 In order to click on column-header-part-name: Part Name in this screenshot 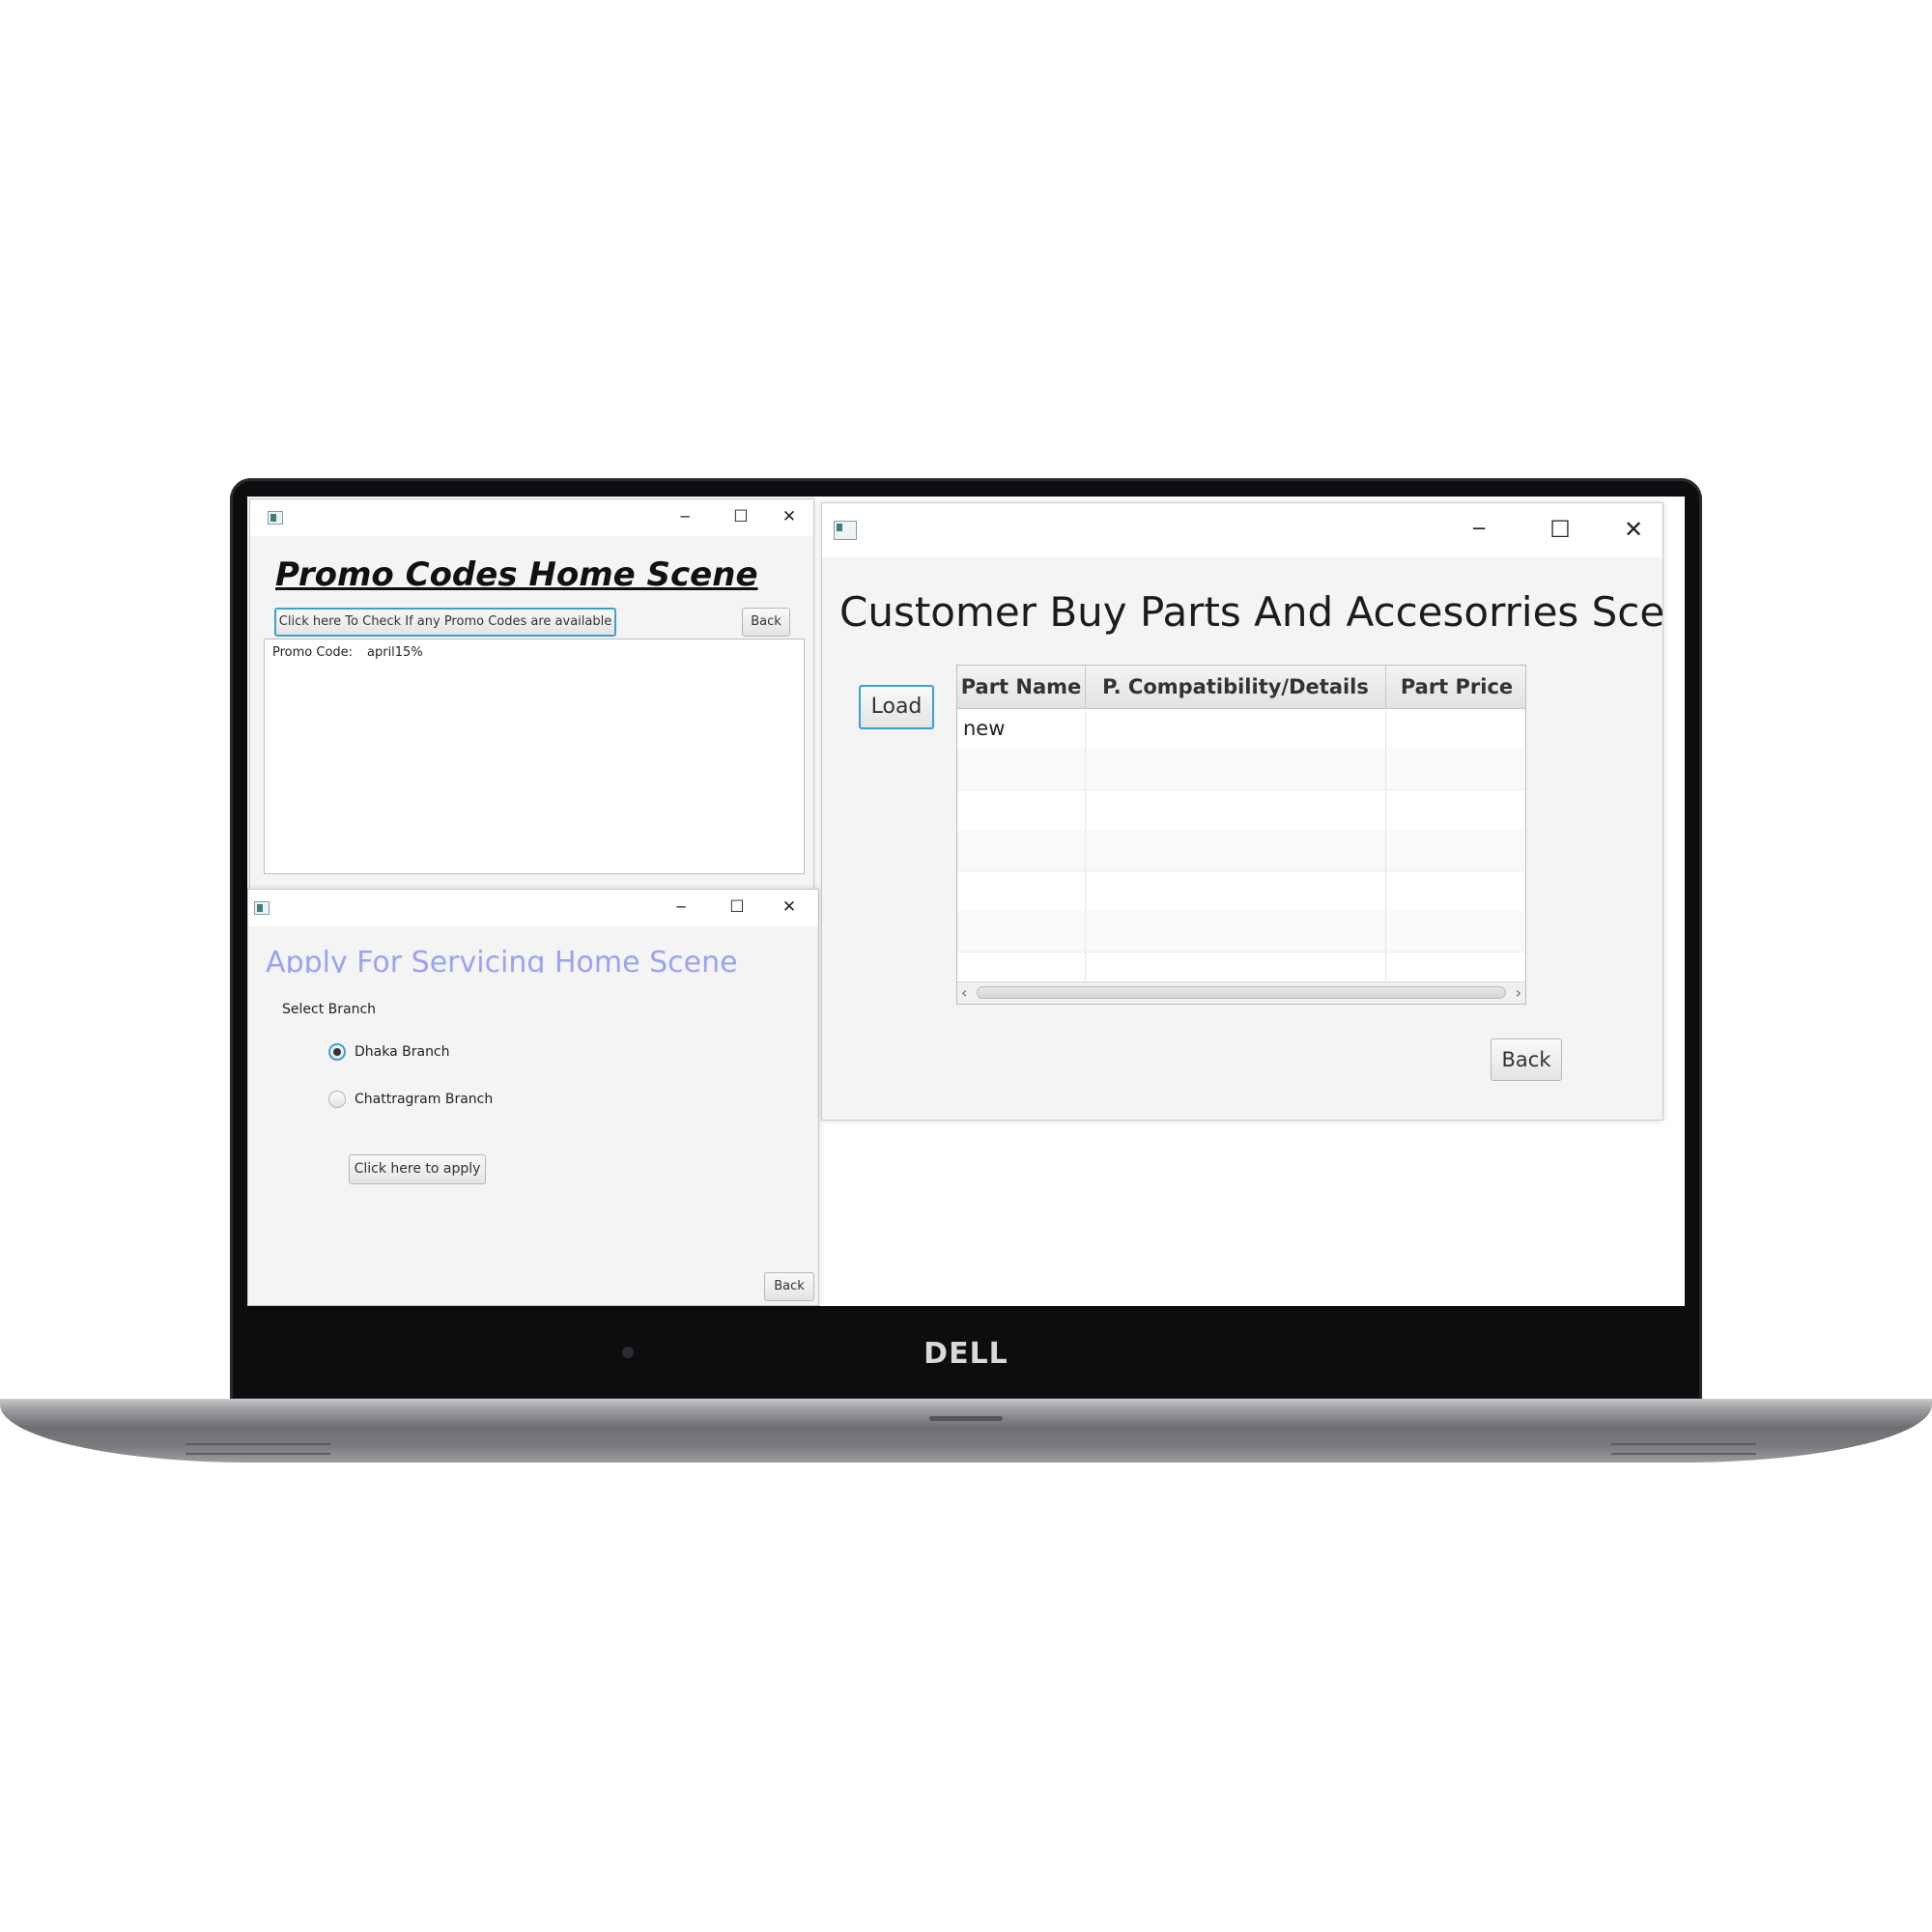, I will do `click(1021, 687)`.